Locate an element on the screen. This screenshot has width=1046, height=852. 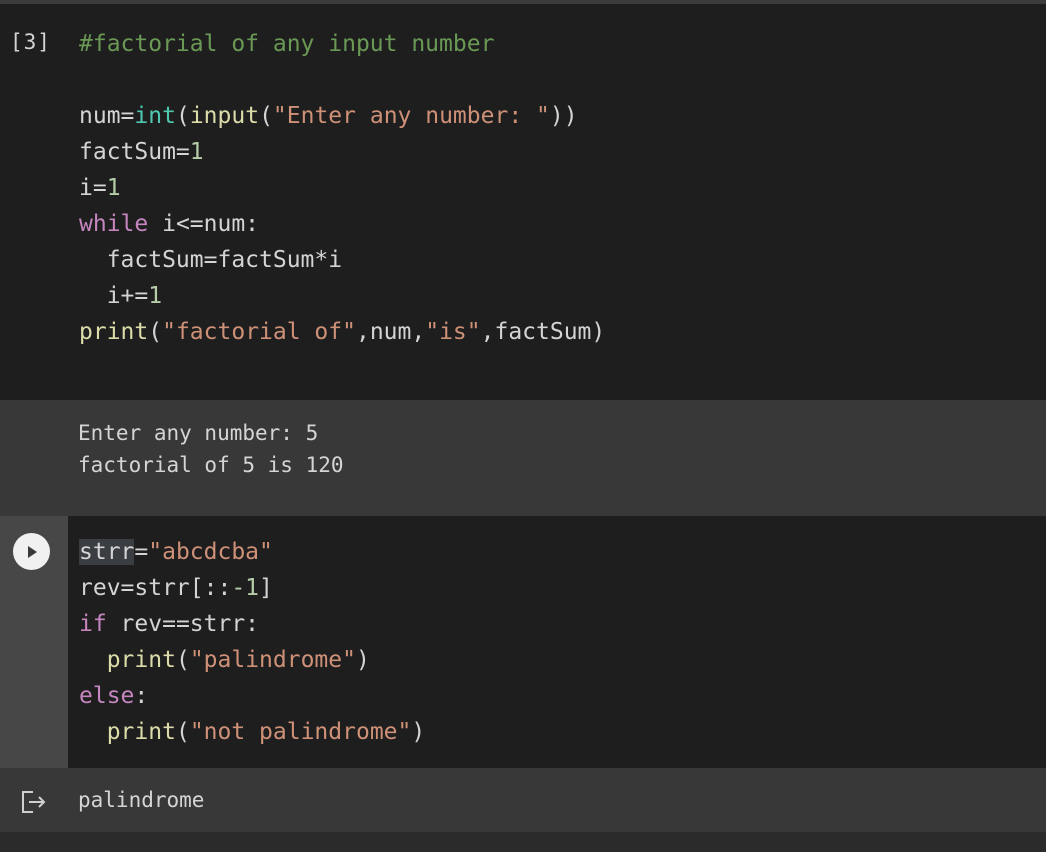
notebook-bottom is located at coordinates (523, 842).